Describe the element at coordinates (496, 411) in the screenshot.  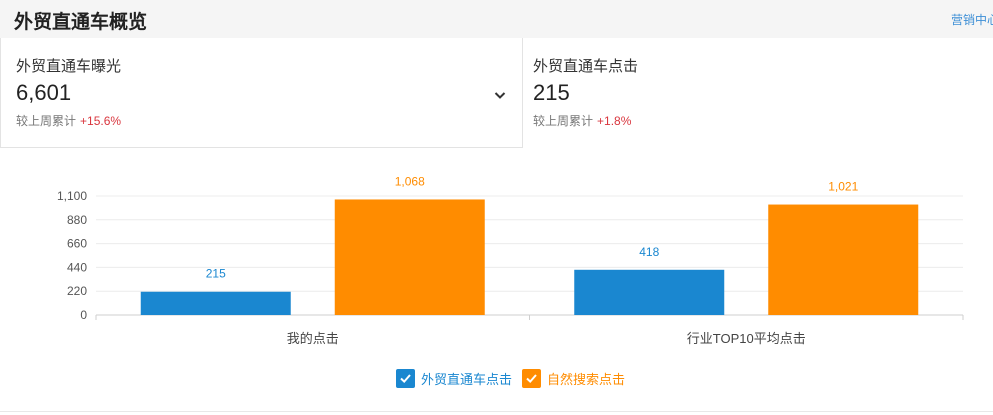
I see `bottom-divider` at that location.